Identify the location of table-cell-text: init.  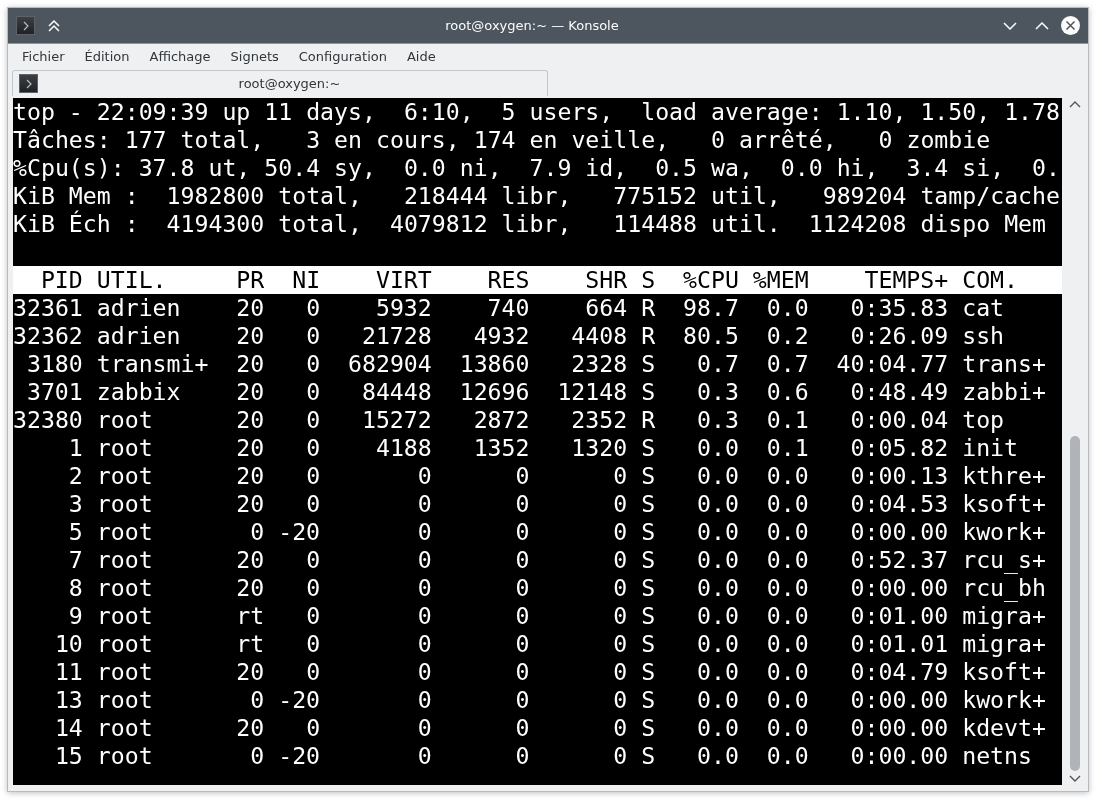
(990, 448).